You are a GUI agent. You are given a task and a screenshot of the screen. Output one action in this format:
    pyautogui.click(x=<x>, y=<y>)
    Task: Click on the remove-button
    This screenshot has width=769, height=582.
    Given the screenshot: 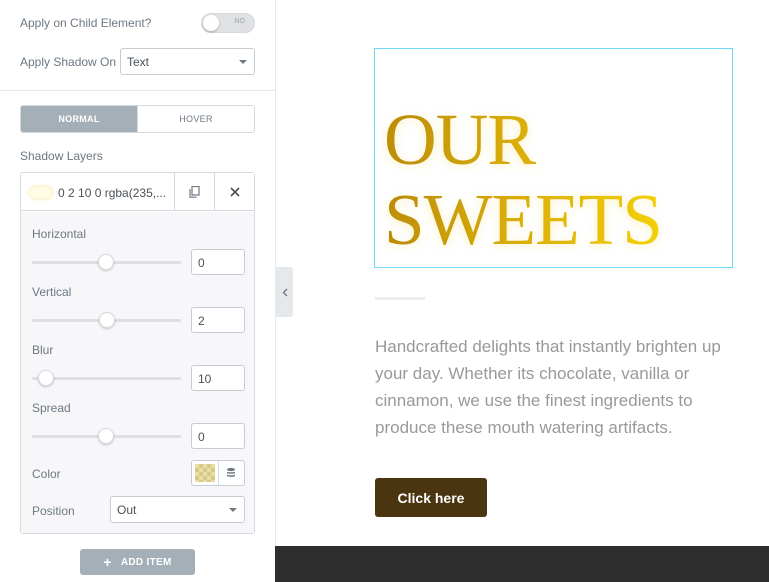 What is the action you would take?
    pyautogui.click(x=234, y=192)
    